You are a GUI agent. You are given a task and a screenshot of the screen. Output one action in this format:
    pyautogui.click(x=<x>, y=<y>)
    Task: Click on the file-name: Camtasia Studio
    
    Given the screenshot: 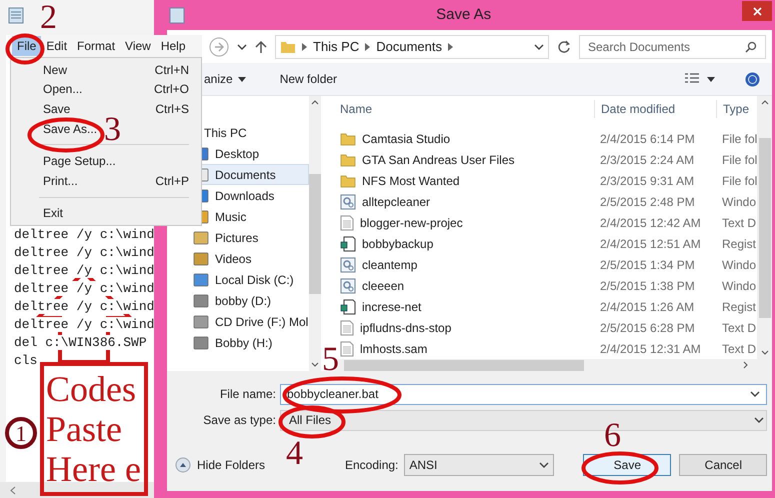 What is the action you would take?
    pyautogui.click(x=406, y=139)
    